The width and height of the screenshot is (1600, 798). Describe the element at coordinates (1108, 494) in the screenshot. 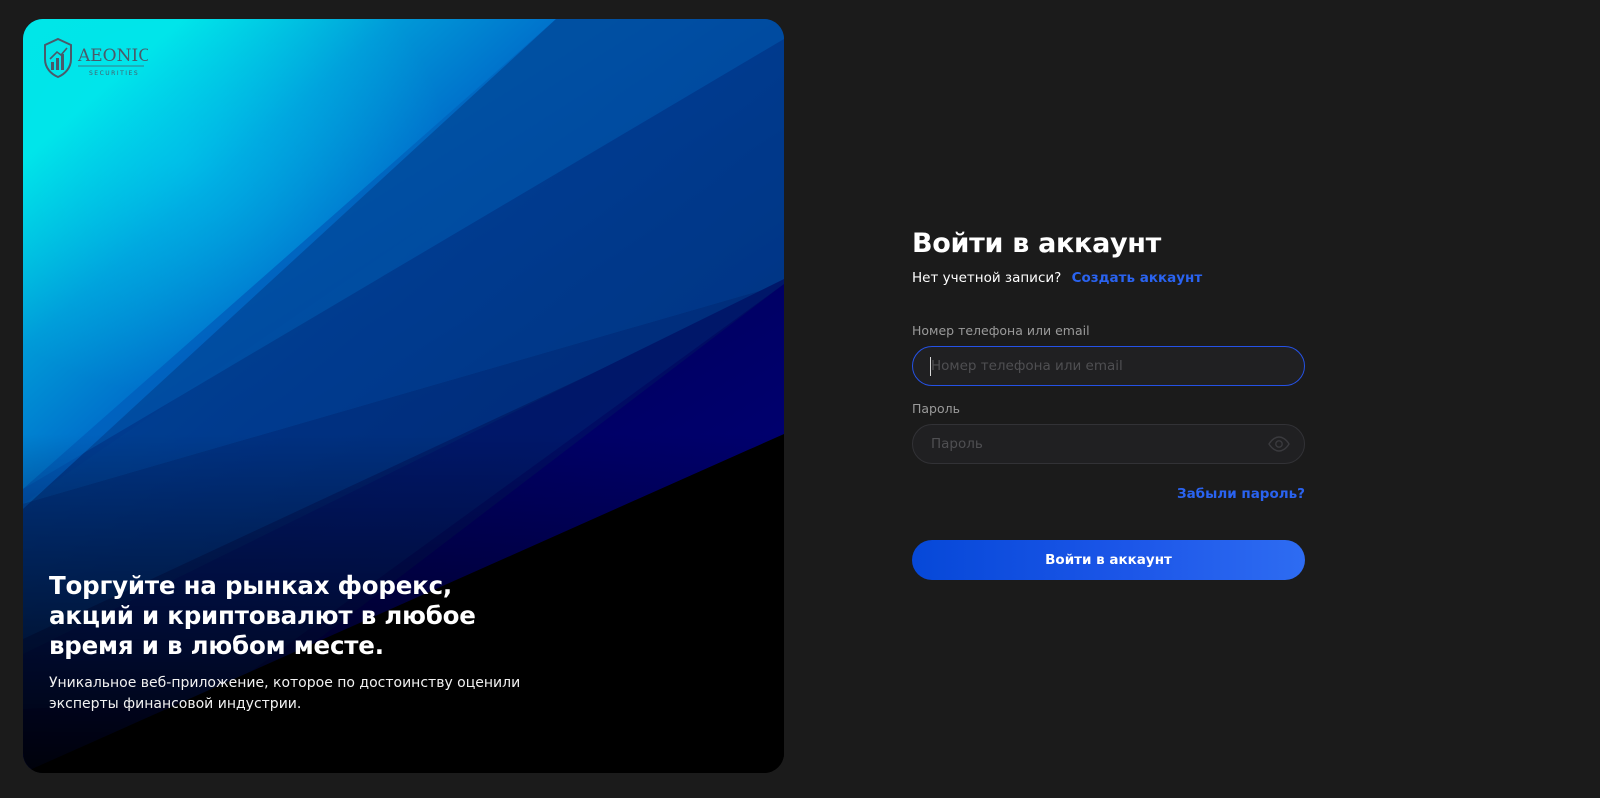

I see `forgot-password-link: Забыли пароль?` at that location.